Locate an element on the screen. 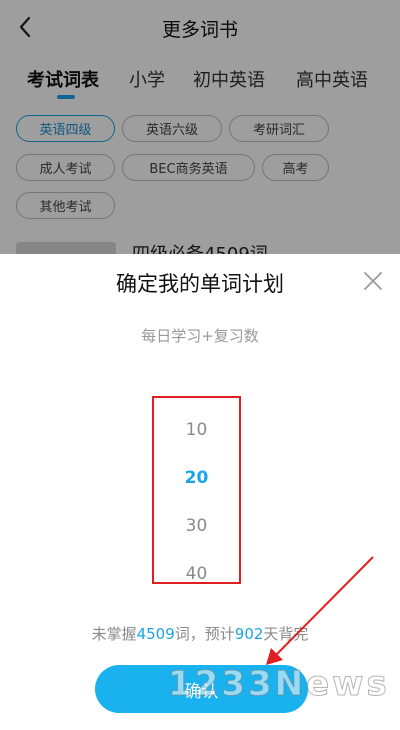 The height and width of the screenshot is (730, 400). watermark-logo: 1233News is located at coordinates (279, 684).